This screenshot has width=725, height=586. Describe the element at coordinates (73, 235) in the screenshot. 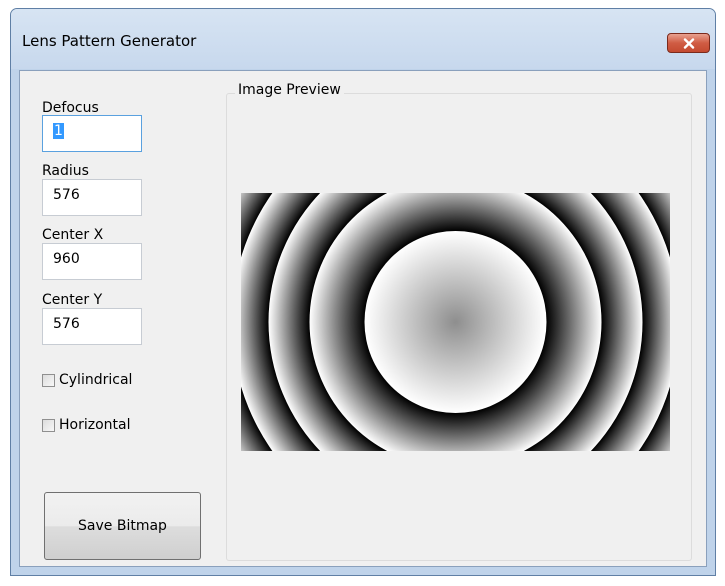

I see `center-x-label: Center X` at that location.